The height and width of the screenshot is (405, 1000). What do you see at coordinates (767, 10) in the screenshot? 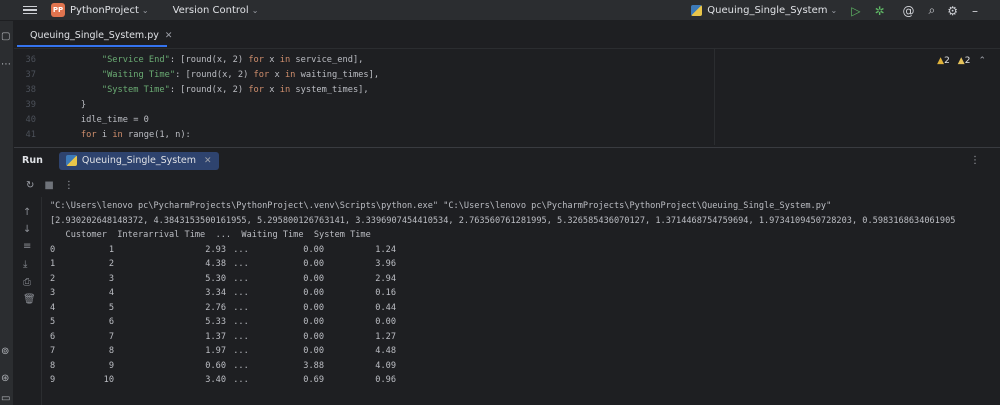
I see `run-config-selector: Queuing_Single_System` at bounding box center [767, 10].